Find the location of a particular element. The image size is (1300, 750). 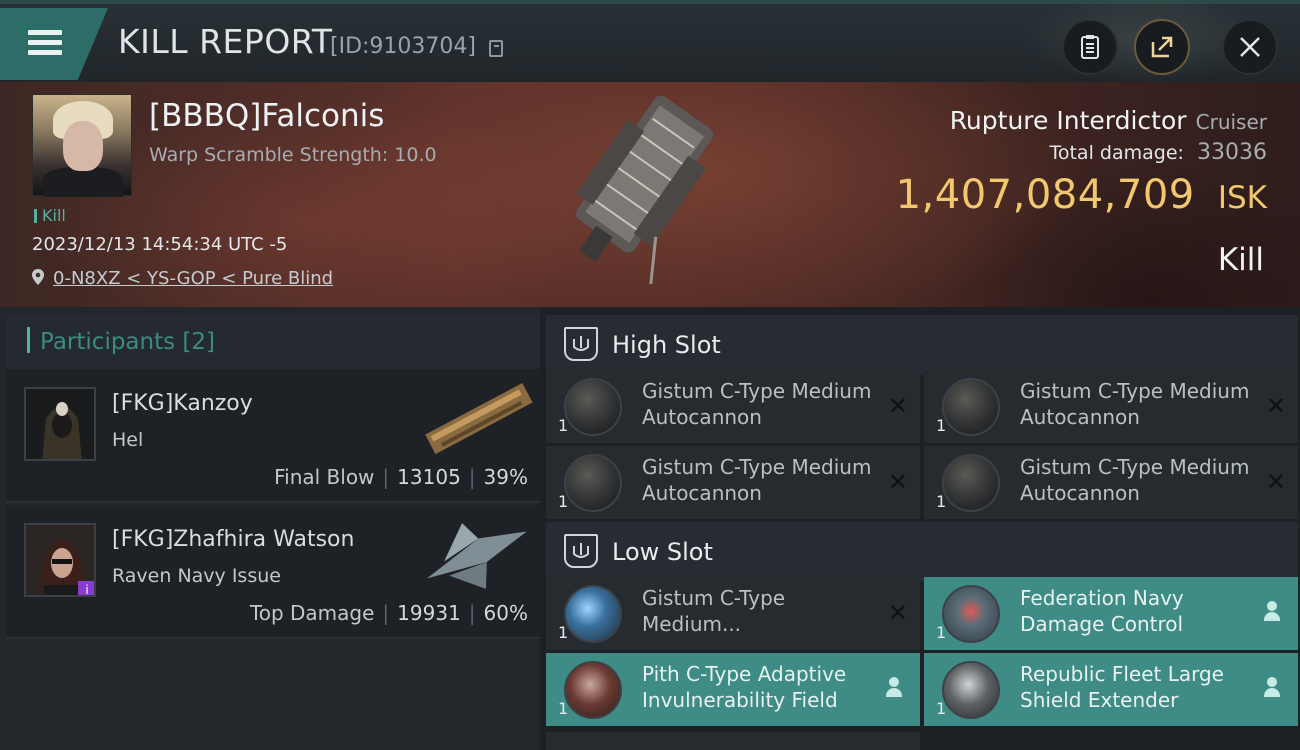

module-item: 1 Republic Fleet Large Shield Extender is located at coordinates (1111, 689).